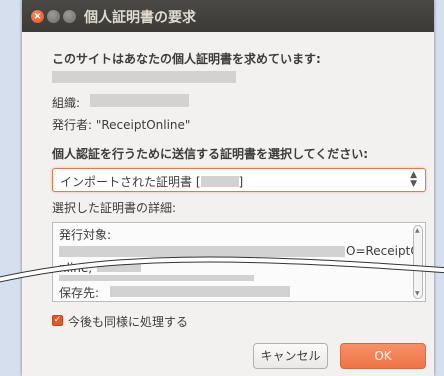 The height and width of the screenshot is (376, 444). What do you see at coordinates (222, 269) in the screenshot?
I see `screenshot-break-line` at bounding box center [222, 269].